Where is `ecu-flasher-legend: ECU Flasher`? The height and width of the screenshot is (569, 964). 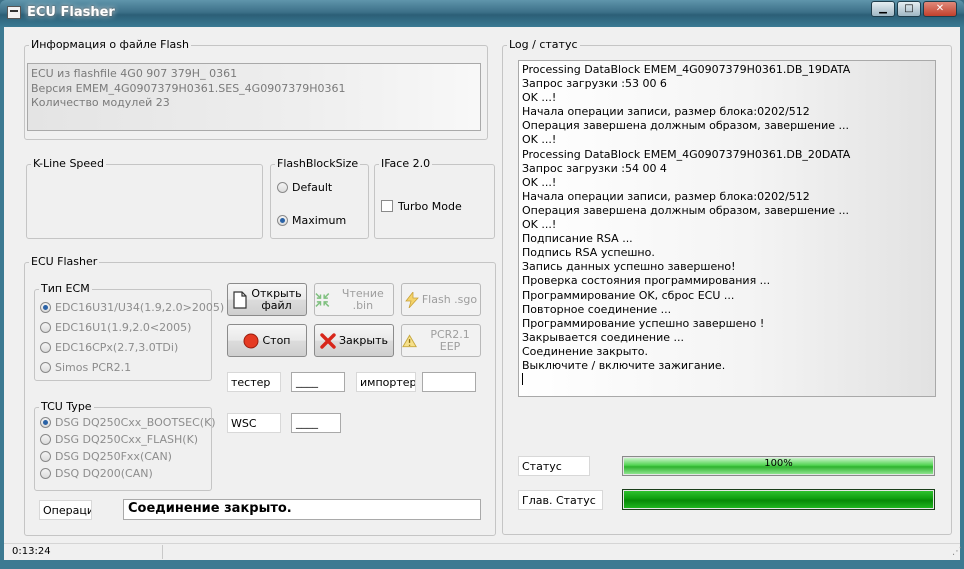
ecu-flasher-legend: ECU Flasher is located at coordinates (64, 261).